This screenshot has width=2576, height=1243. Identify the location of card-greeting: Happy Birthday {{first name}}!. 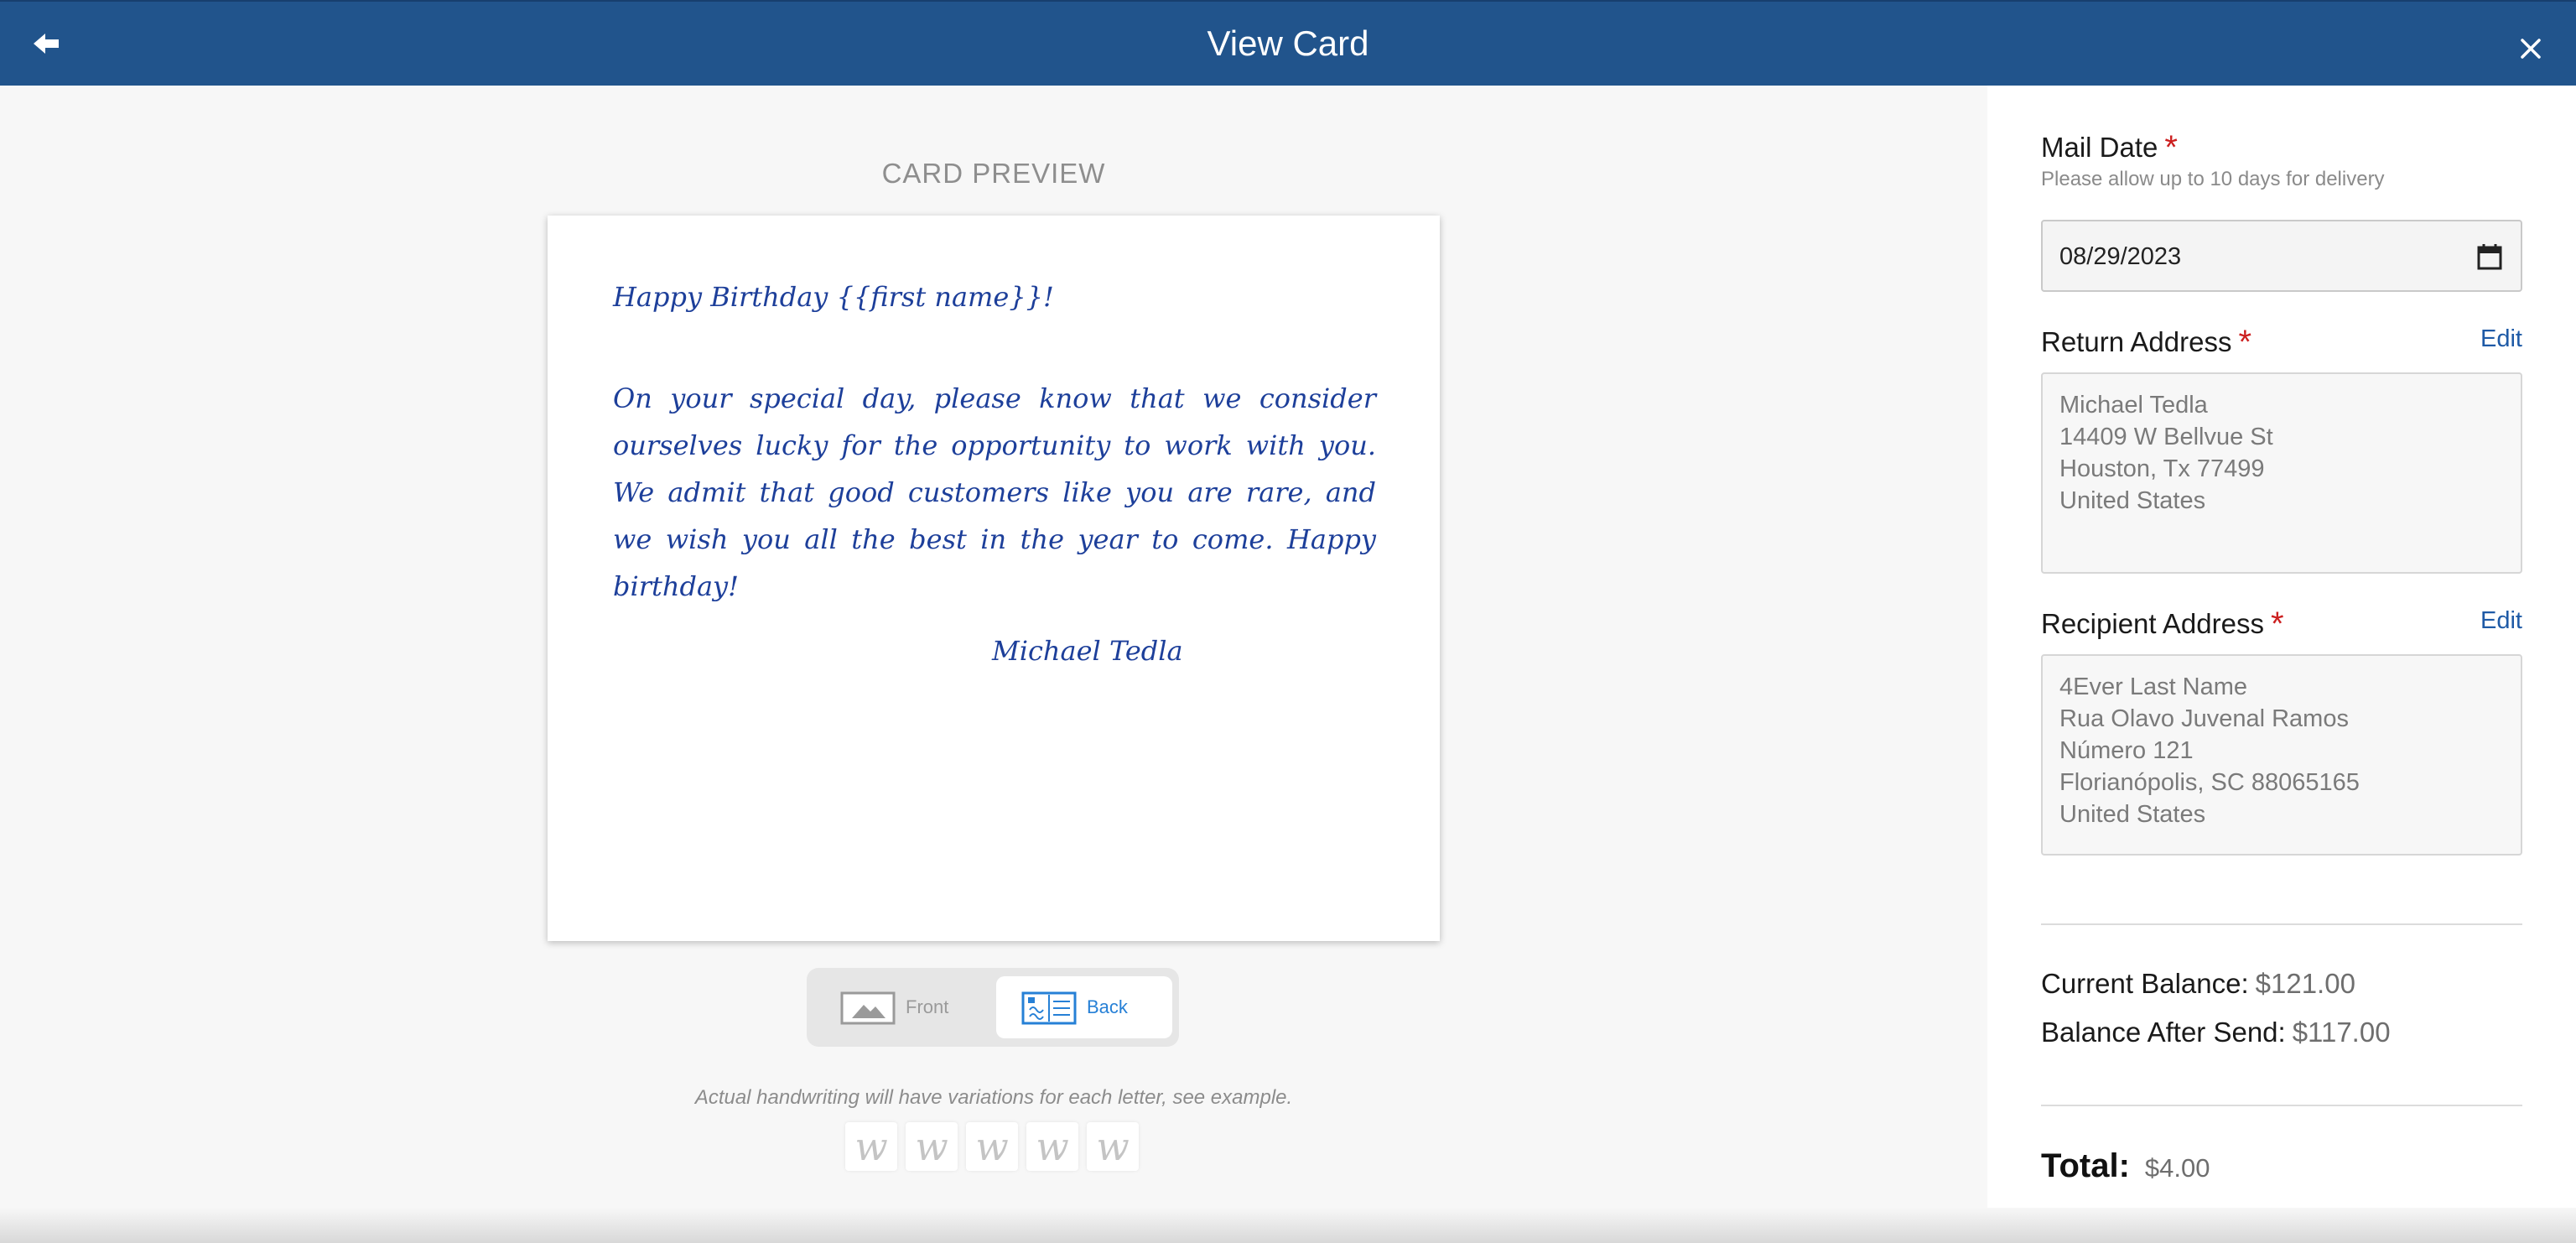
(833, 297).